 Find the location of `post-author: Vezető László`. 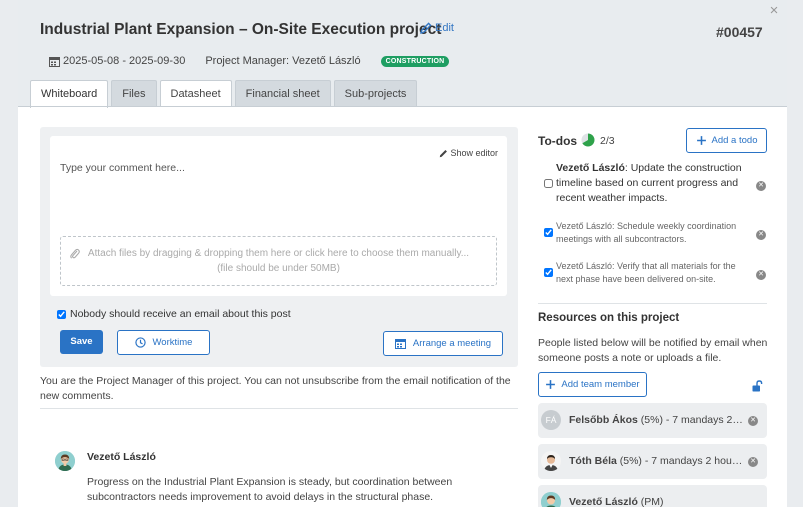

post-author: Vezető László is located at coordinates (121, 457).